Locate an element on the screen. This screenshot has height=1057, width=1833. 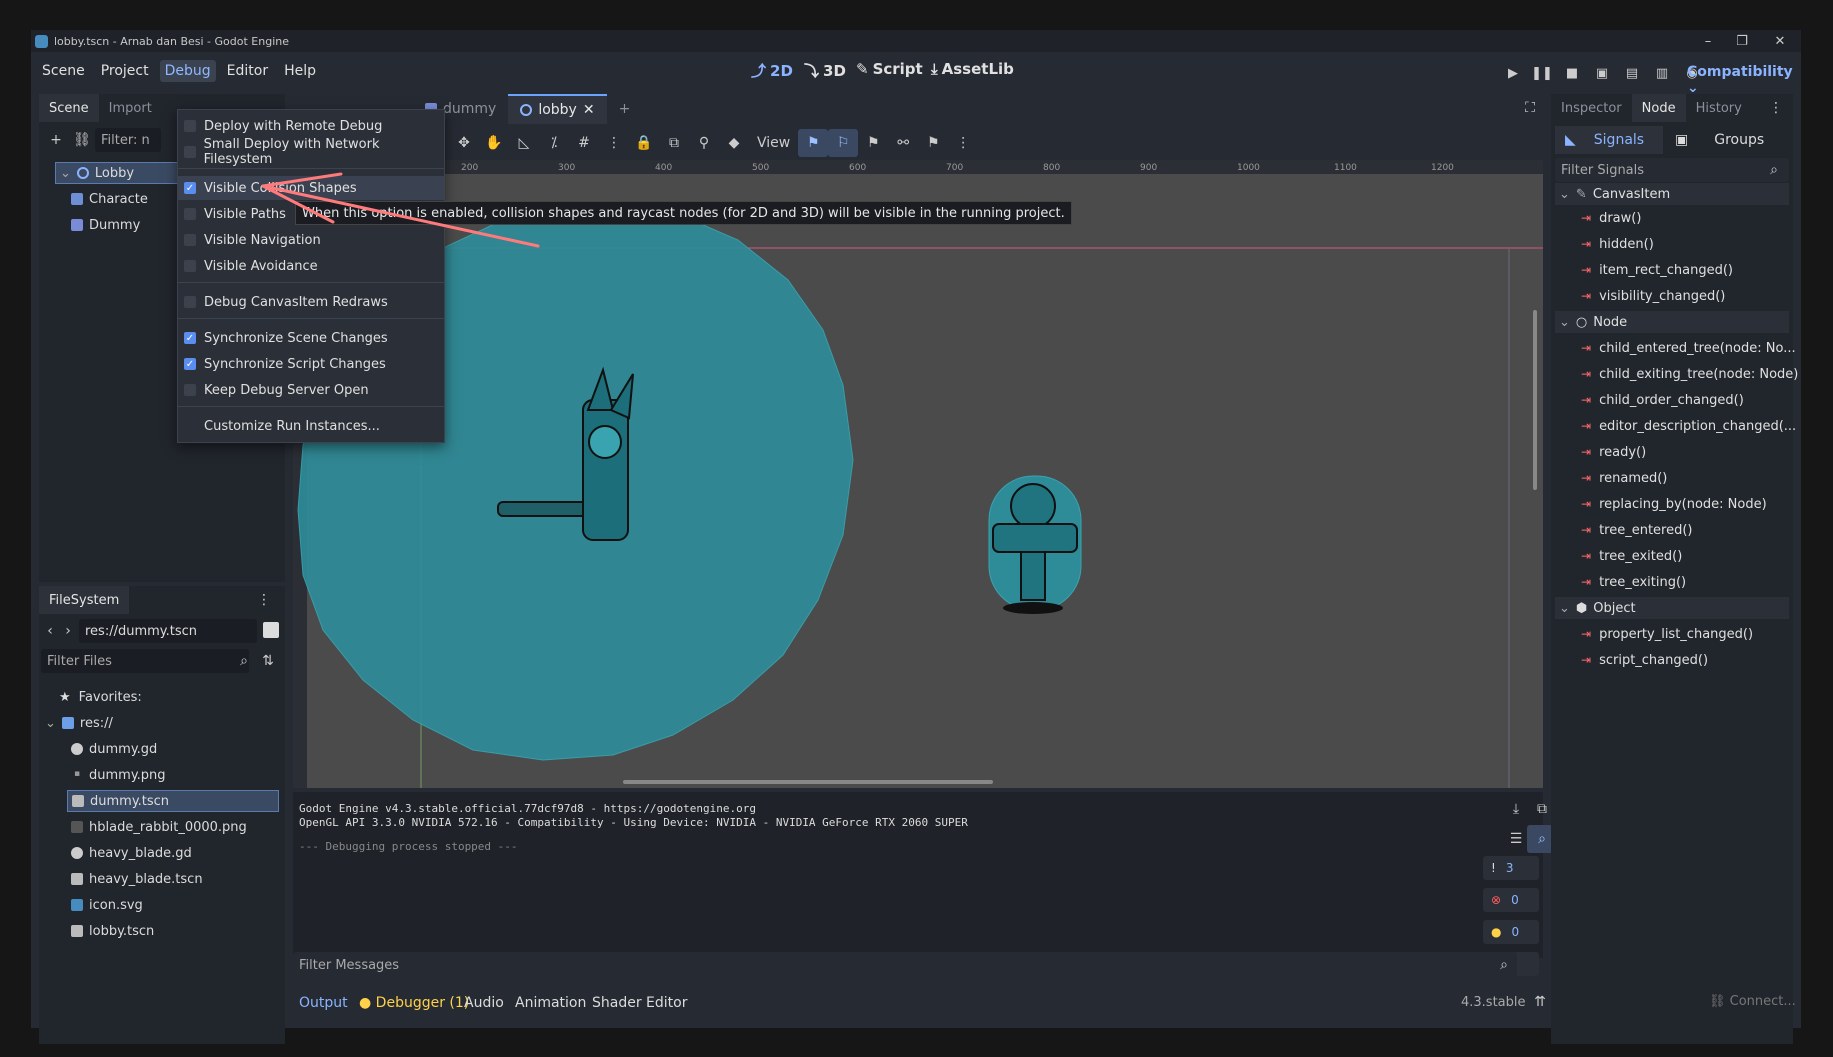
menu-editor: Editor is located at coordinates (247, 71).